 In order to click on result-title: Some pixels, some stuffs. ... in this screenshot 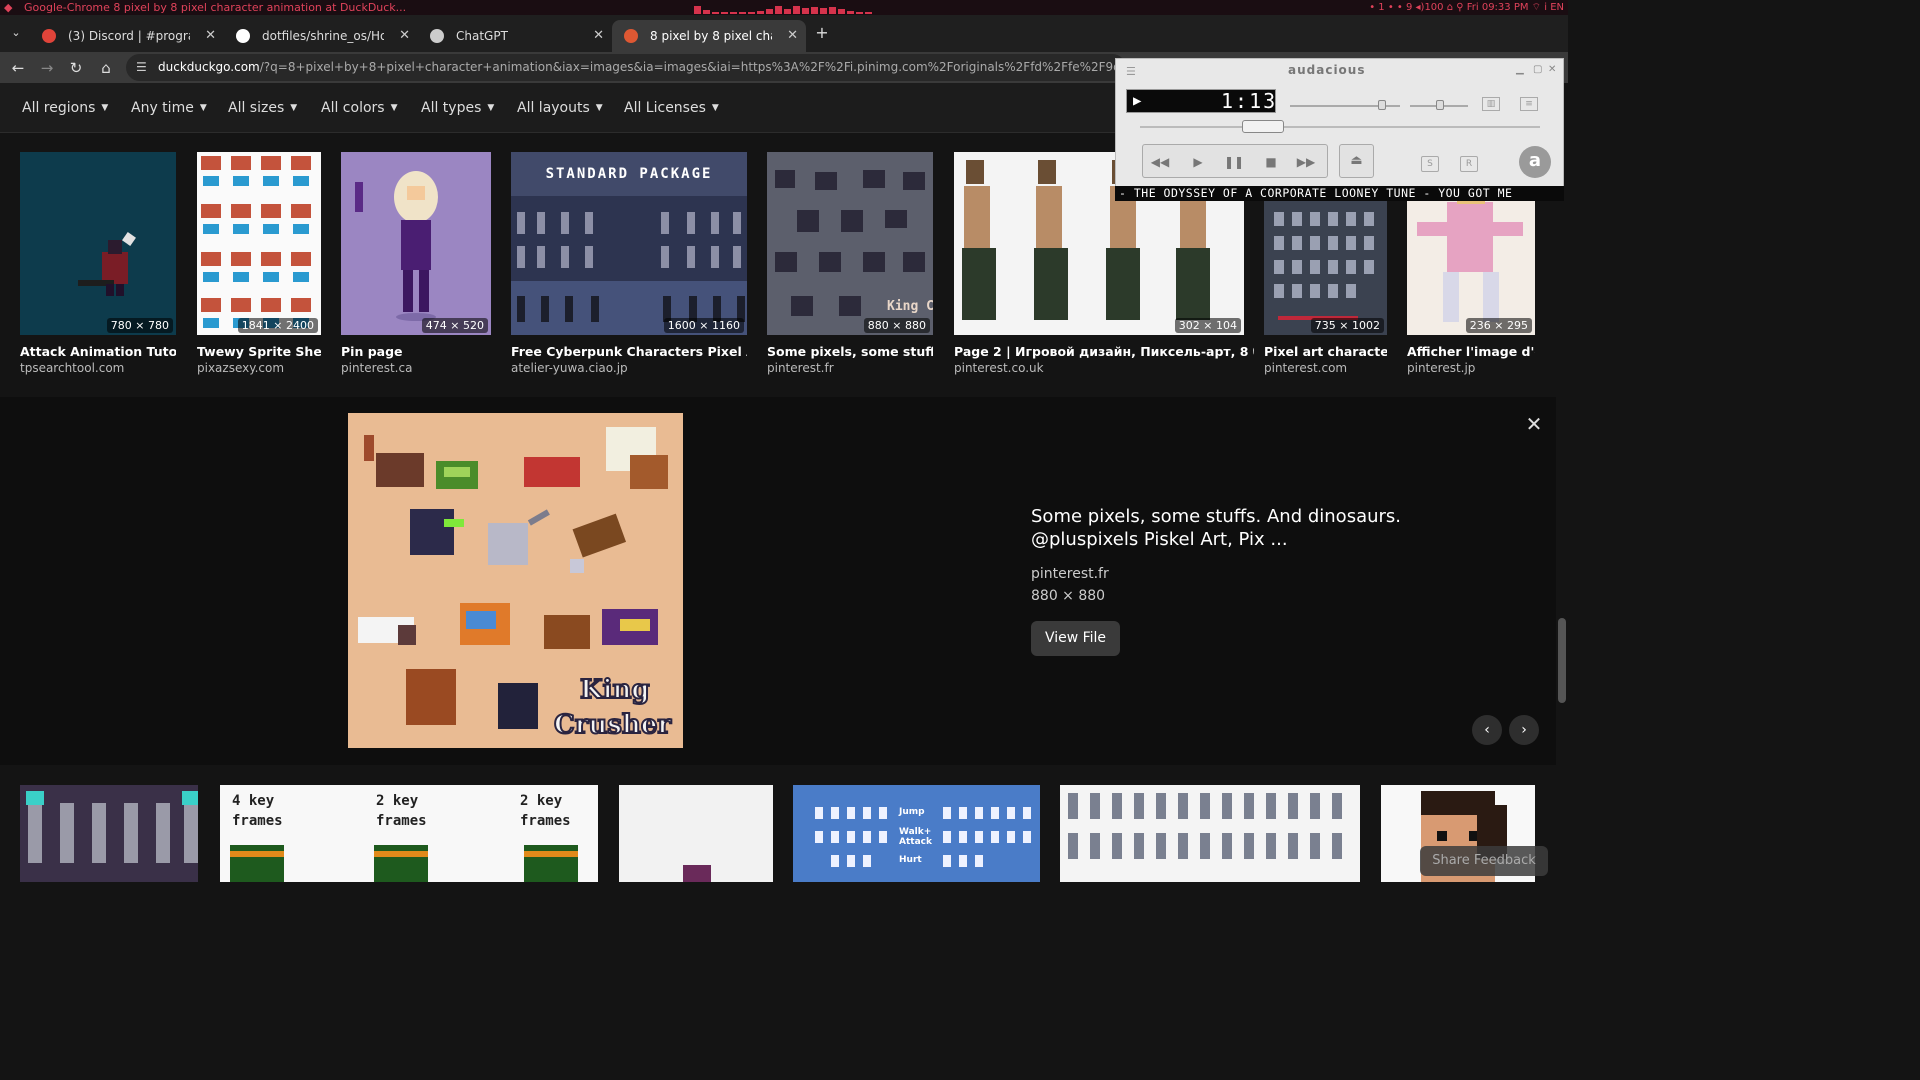, I will do `click(850, 351)`.